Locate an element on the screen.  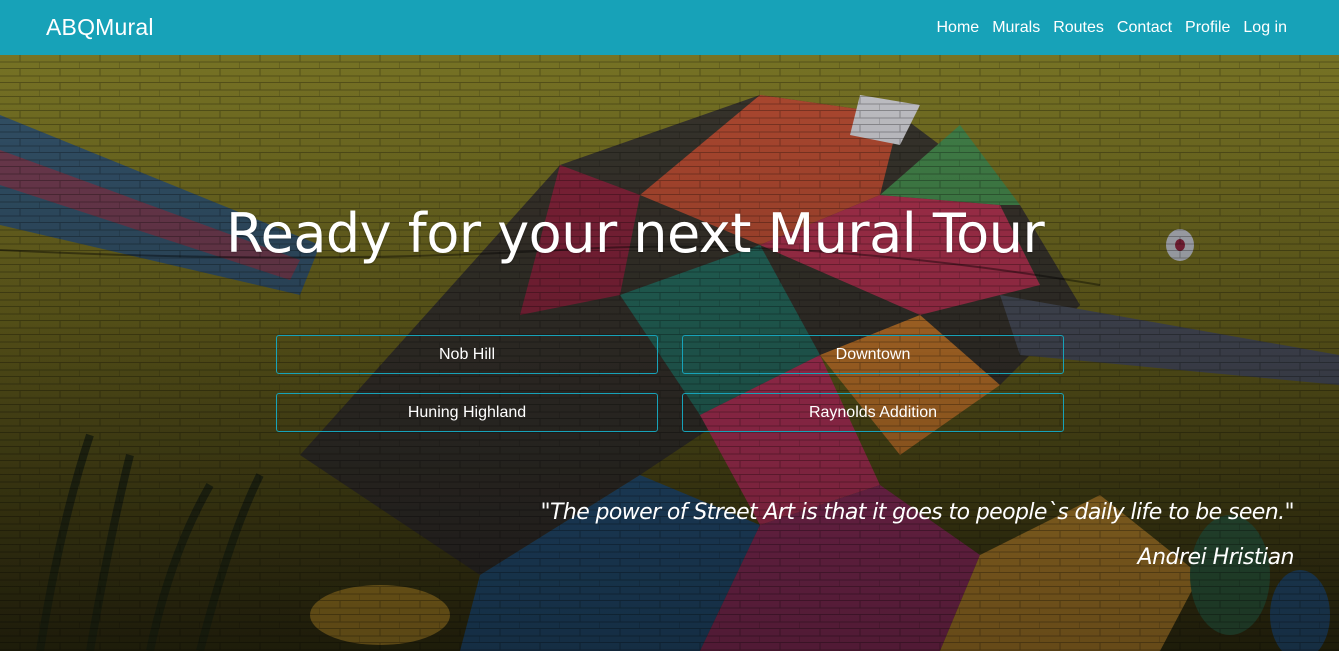
nav-link-routes: Routes is located at coordinates (1078, 28).